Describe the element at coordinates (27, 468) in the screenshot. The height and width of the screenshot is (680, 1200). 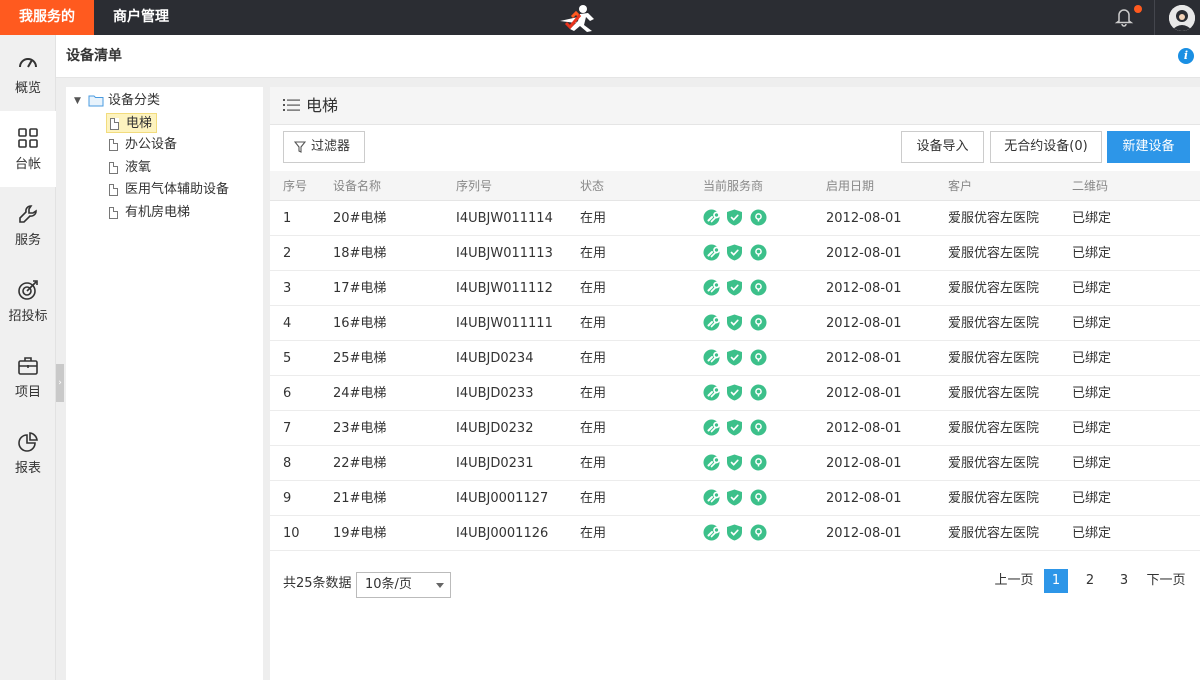
I see `nav-label: 报表` at that location.